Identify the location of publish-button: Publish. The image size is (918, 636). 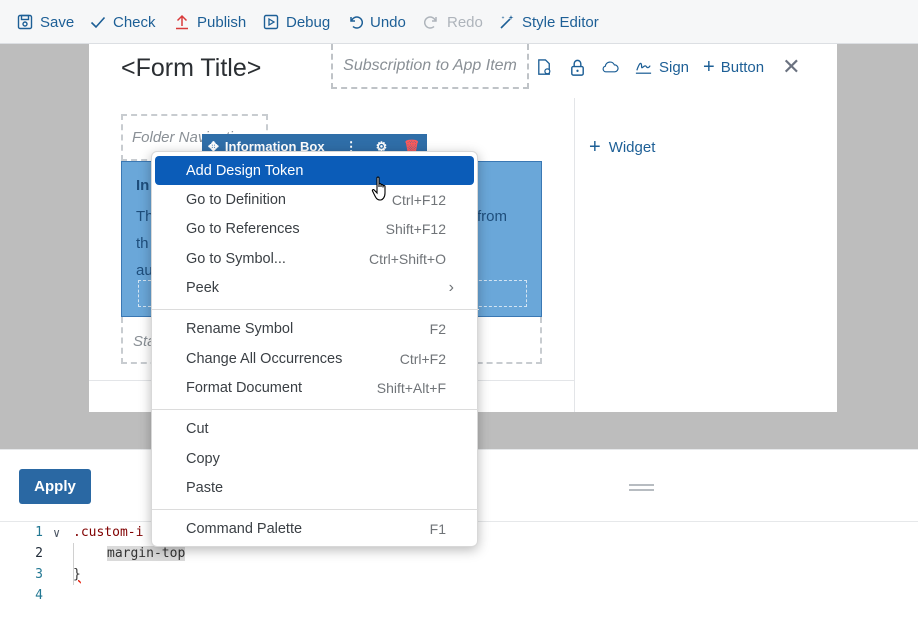
(210, 22).